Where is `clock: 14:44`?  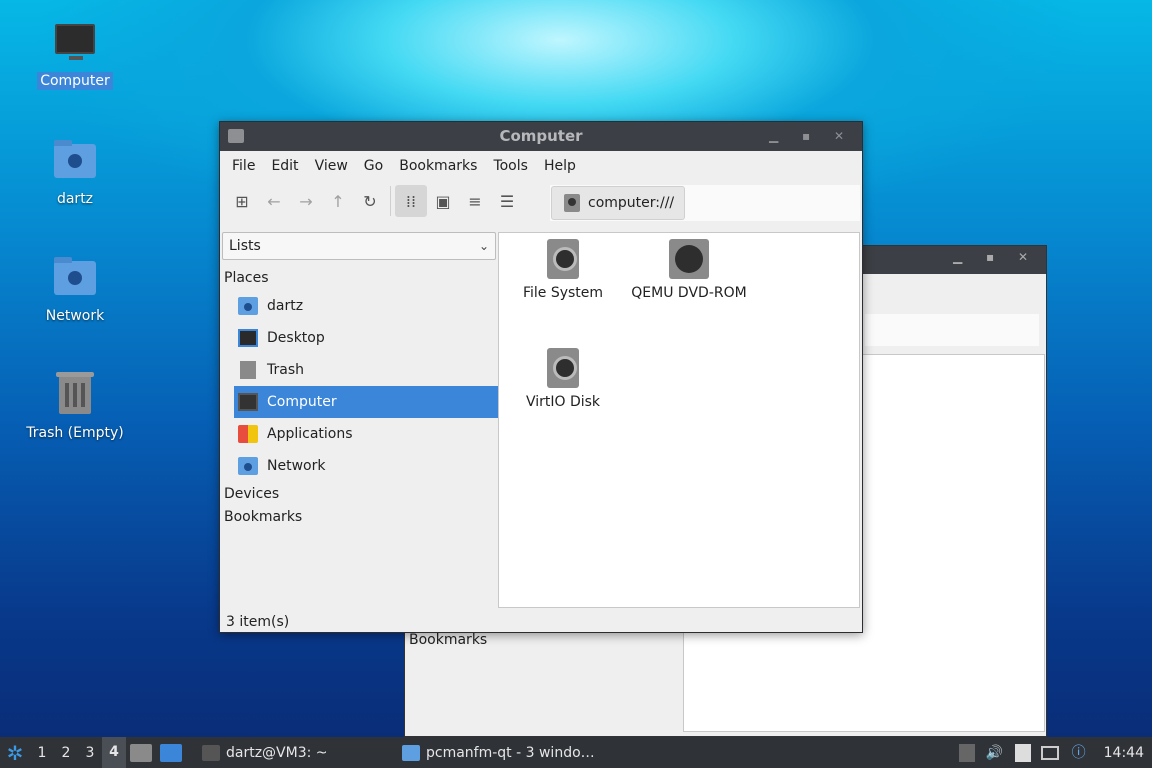 clock: 14:44 is located at coordinates (1123, 753).